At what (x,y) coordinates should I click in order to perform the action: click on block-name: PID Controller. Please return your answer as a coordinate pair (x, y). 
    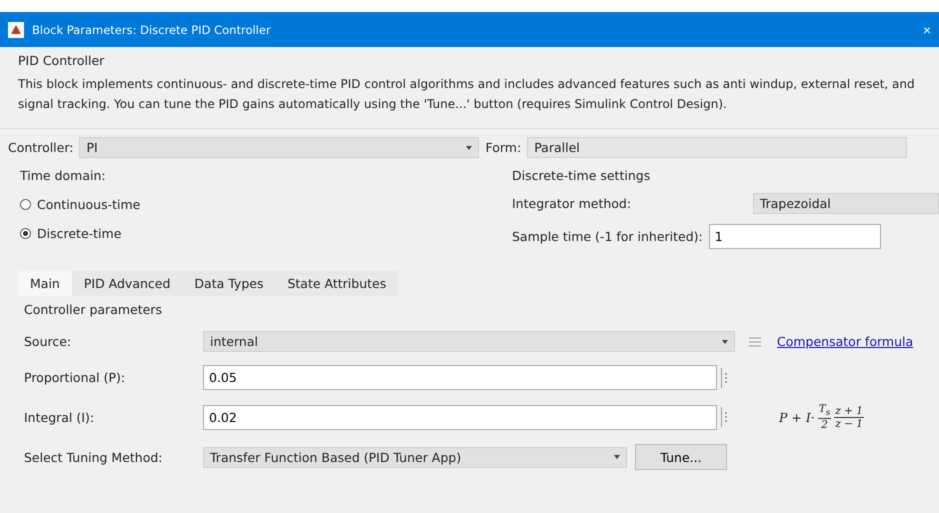
    Looking at the image, I should click on (62, 60).